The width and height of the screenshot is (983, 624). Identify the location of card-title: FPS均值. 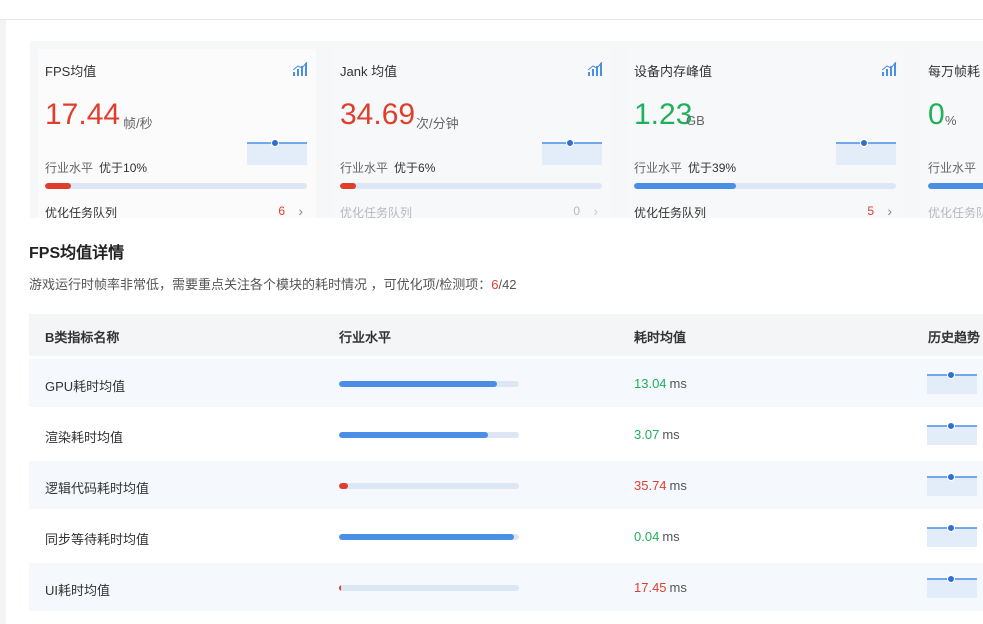
(71, 71).